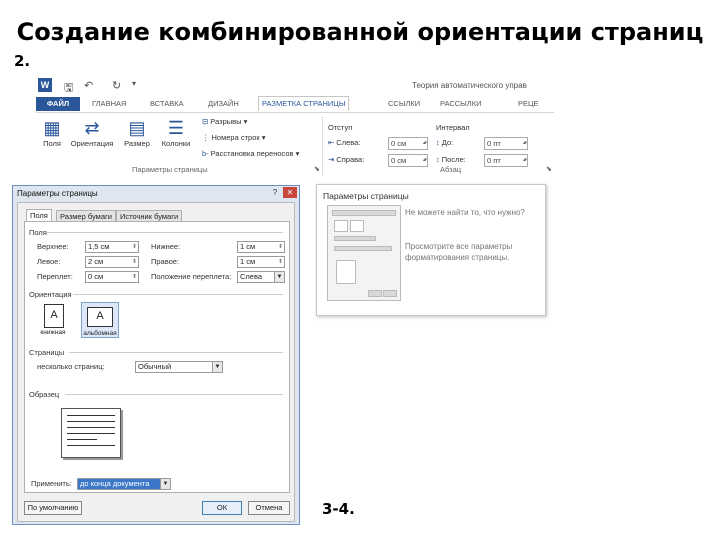 The height and width of the screenshot is (540, 720). What do you see at coordinates (191, 276) in the screenshot?
I see `gutter-position-label: Положение переплета:` at bounding box center [191, 276].